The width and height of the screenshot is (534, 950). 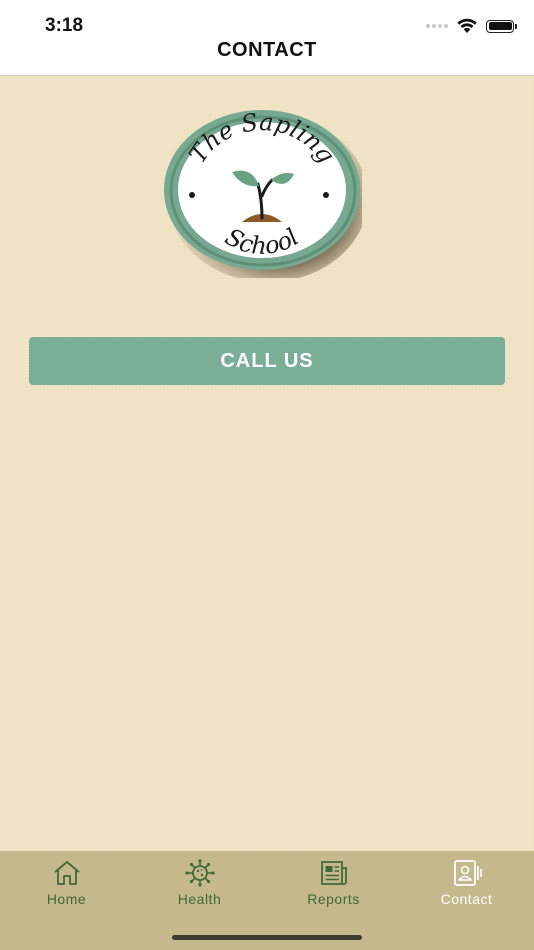 I want to click on tab-contact: Contact, so click(x=466, y=884).